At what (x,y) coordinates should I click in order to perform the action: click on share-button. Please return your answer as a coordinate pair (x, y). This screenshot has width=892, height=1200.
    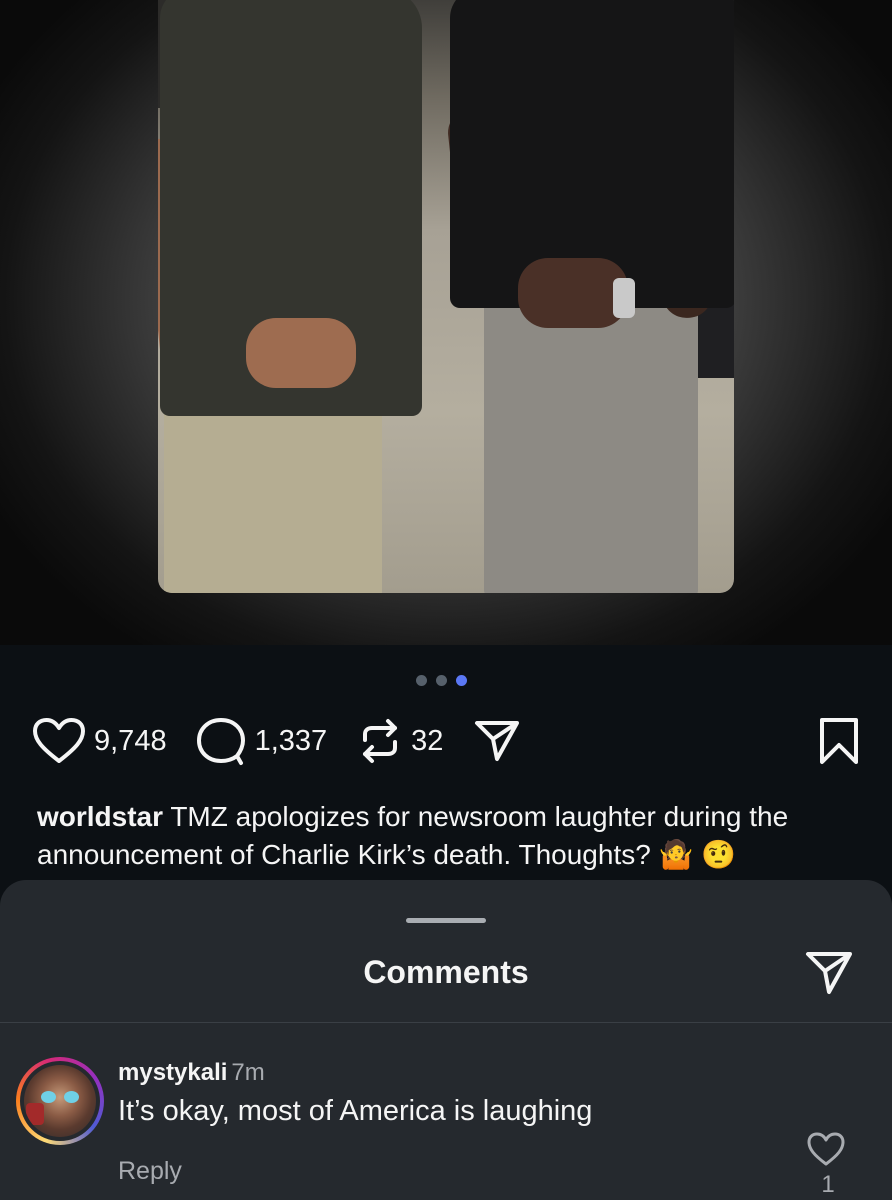
    Looking at the image, I should click on (497, 741).